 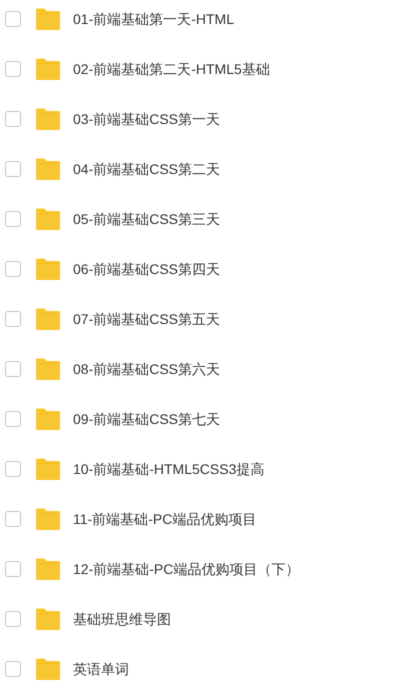 I want to click on folder-name: 06-前端基础CSS第四天, so click(x=146, y=269).